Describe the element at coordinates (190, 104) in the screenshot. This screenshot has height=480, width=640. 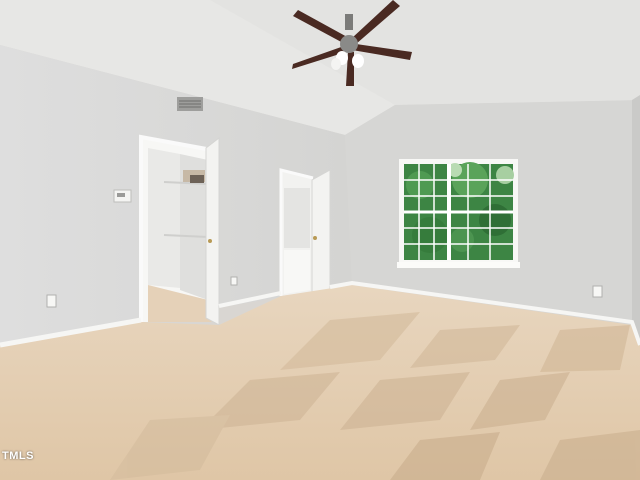
I see `air-vent-icon` at that location.